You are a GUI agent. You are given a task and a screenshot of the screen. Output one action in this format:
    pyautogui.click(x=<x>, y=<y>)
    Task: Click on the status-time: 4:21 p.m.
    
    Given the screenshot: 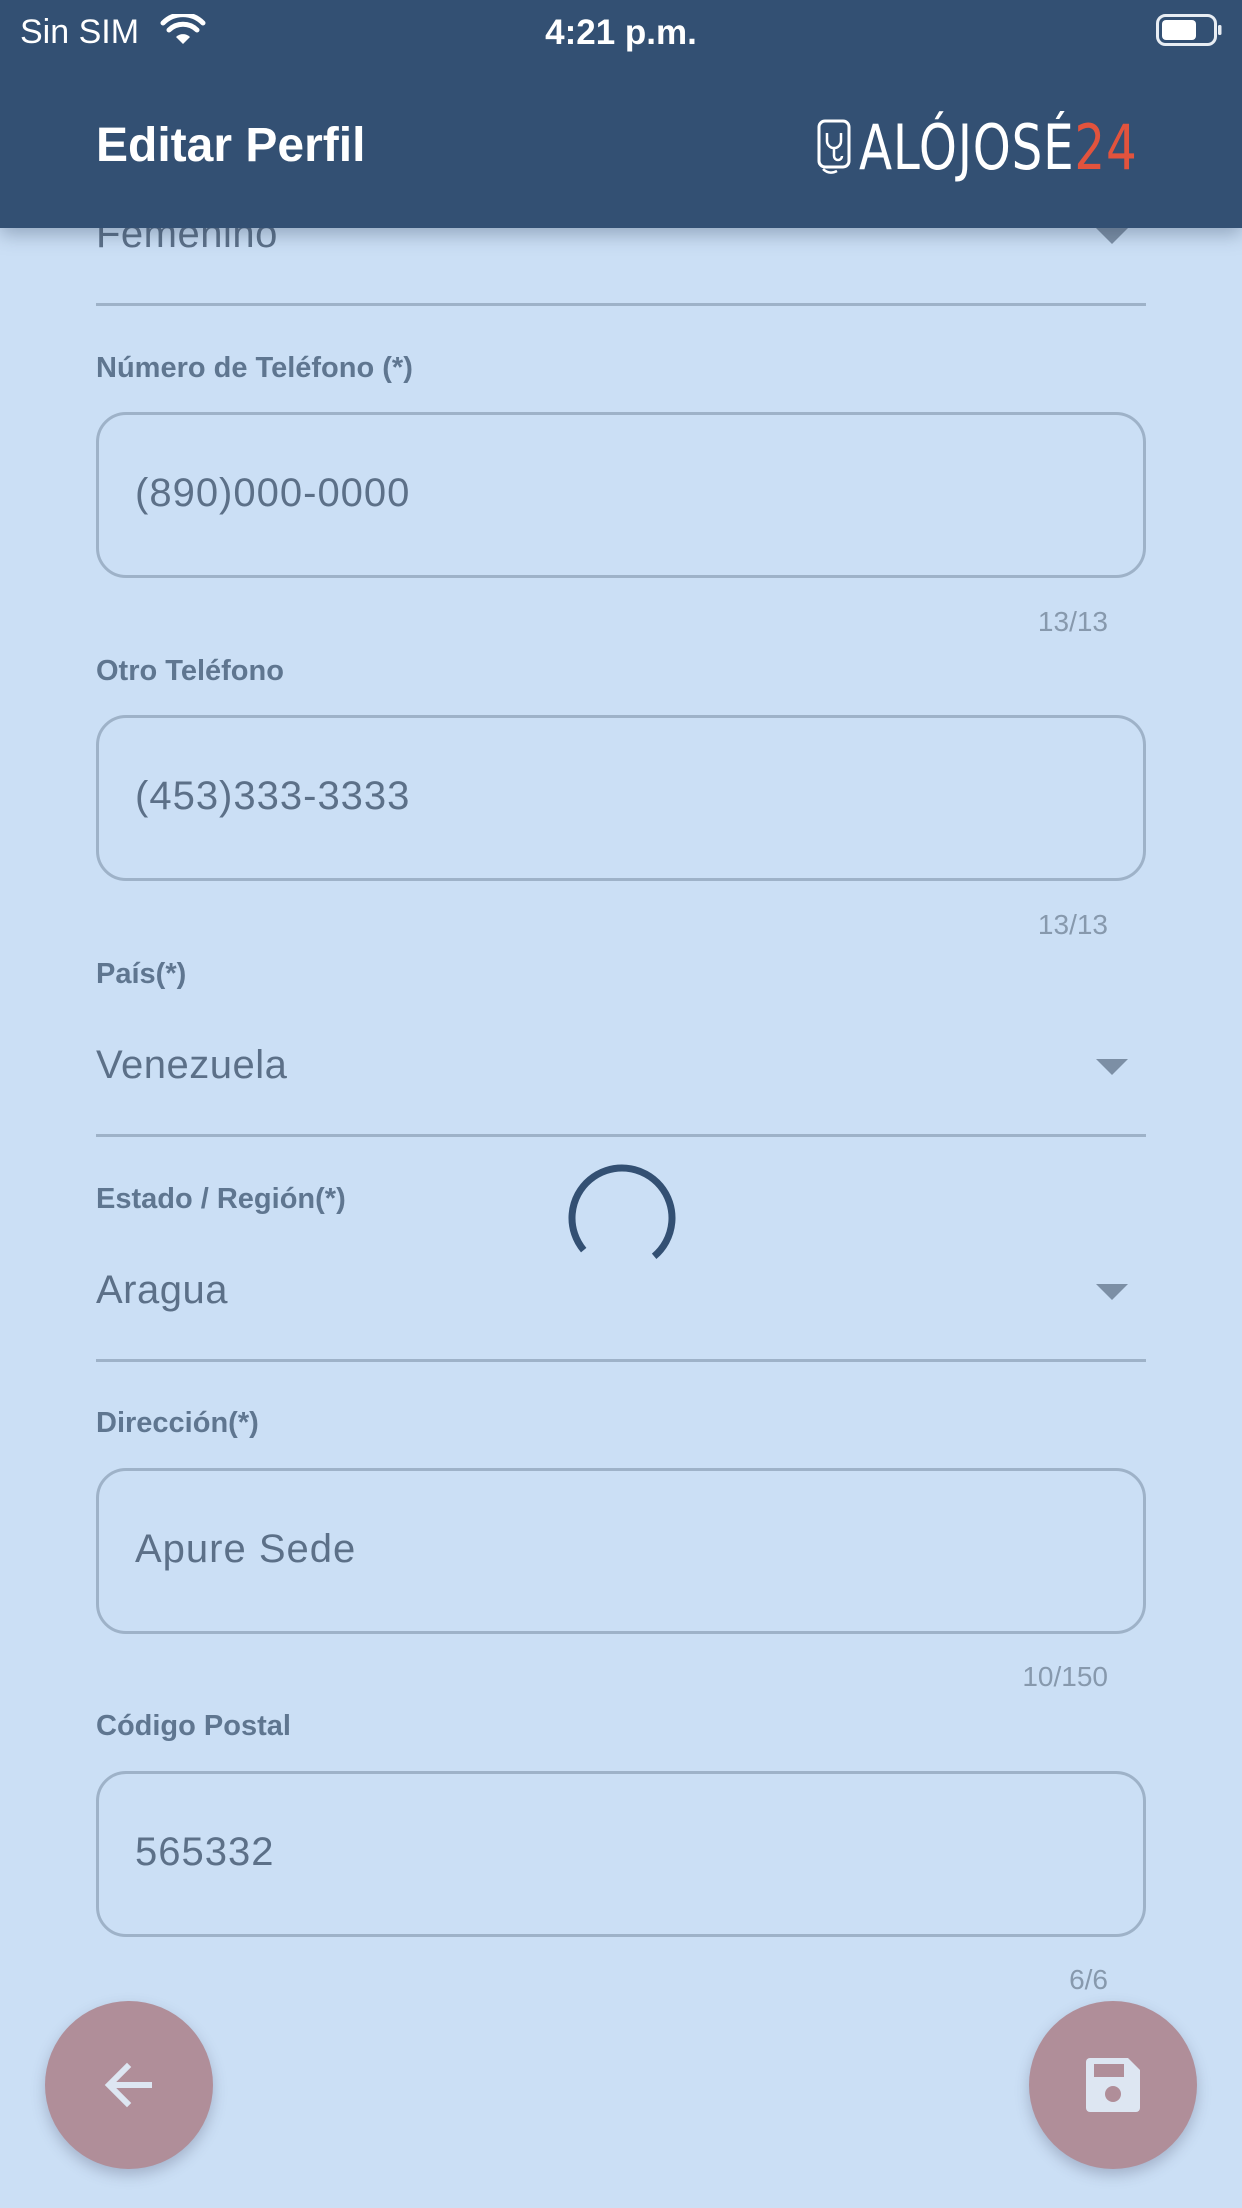 What is the action you would take?
    pyautogui.click(x=621, y=32)
    